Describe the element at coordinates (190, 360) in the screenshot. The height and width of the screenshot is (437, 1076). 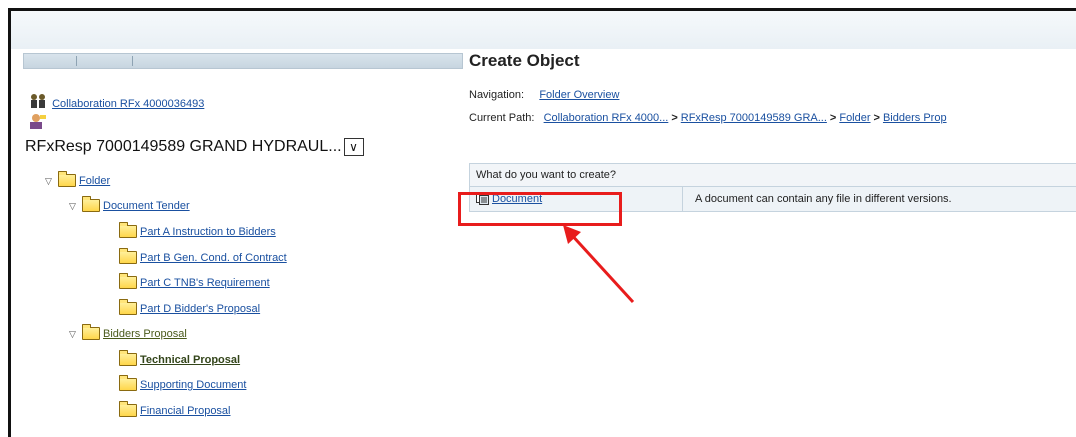
I see `tree-item-label: Technical Proposal` at that location.